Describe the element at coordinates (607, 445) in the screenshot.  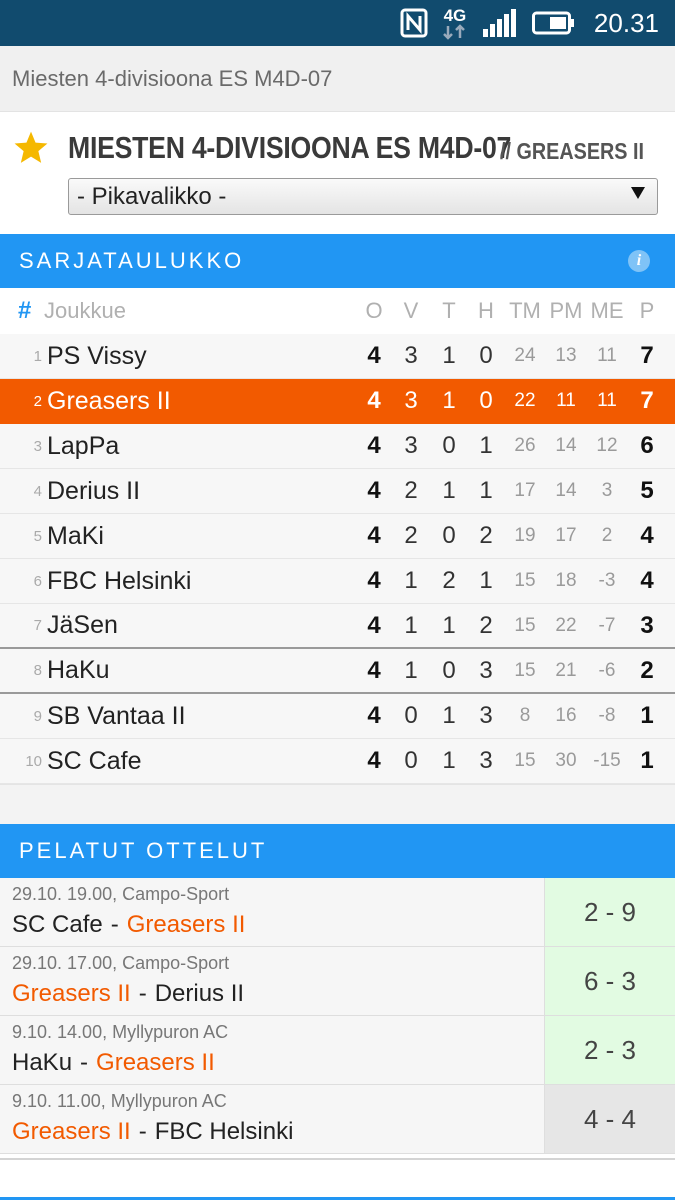
I see `row-me: 12` at that location.